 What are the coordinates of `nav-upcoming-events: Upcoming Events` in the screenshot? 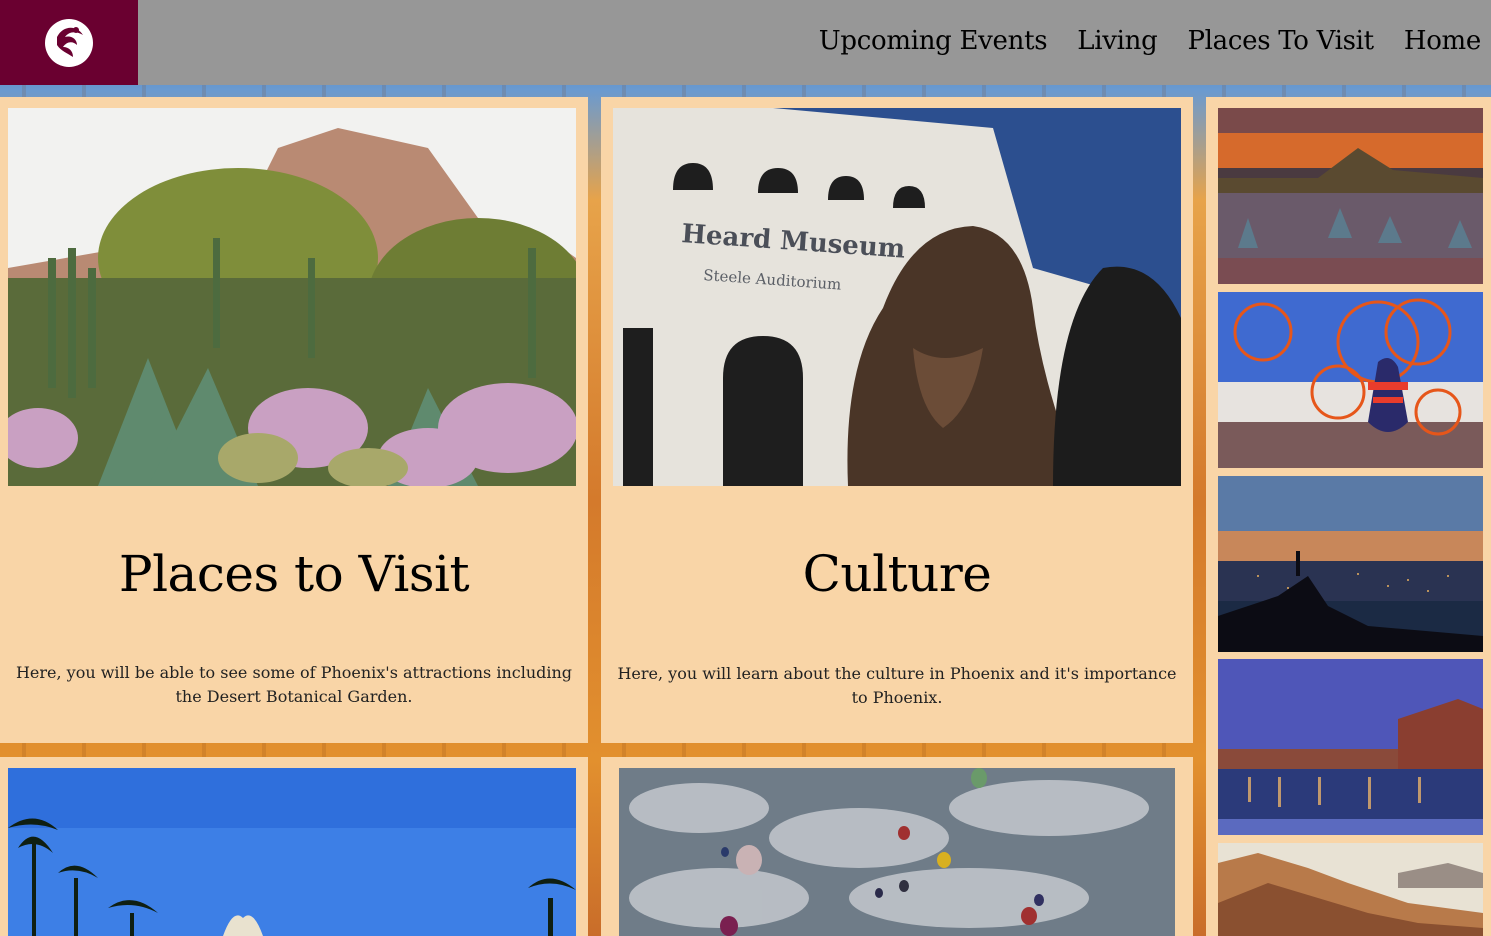 It's located at (933, 43).